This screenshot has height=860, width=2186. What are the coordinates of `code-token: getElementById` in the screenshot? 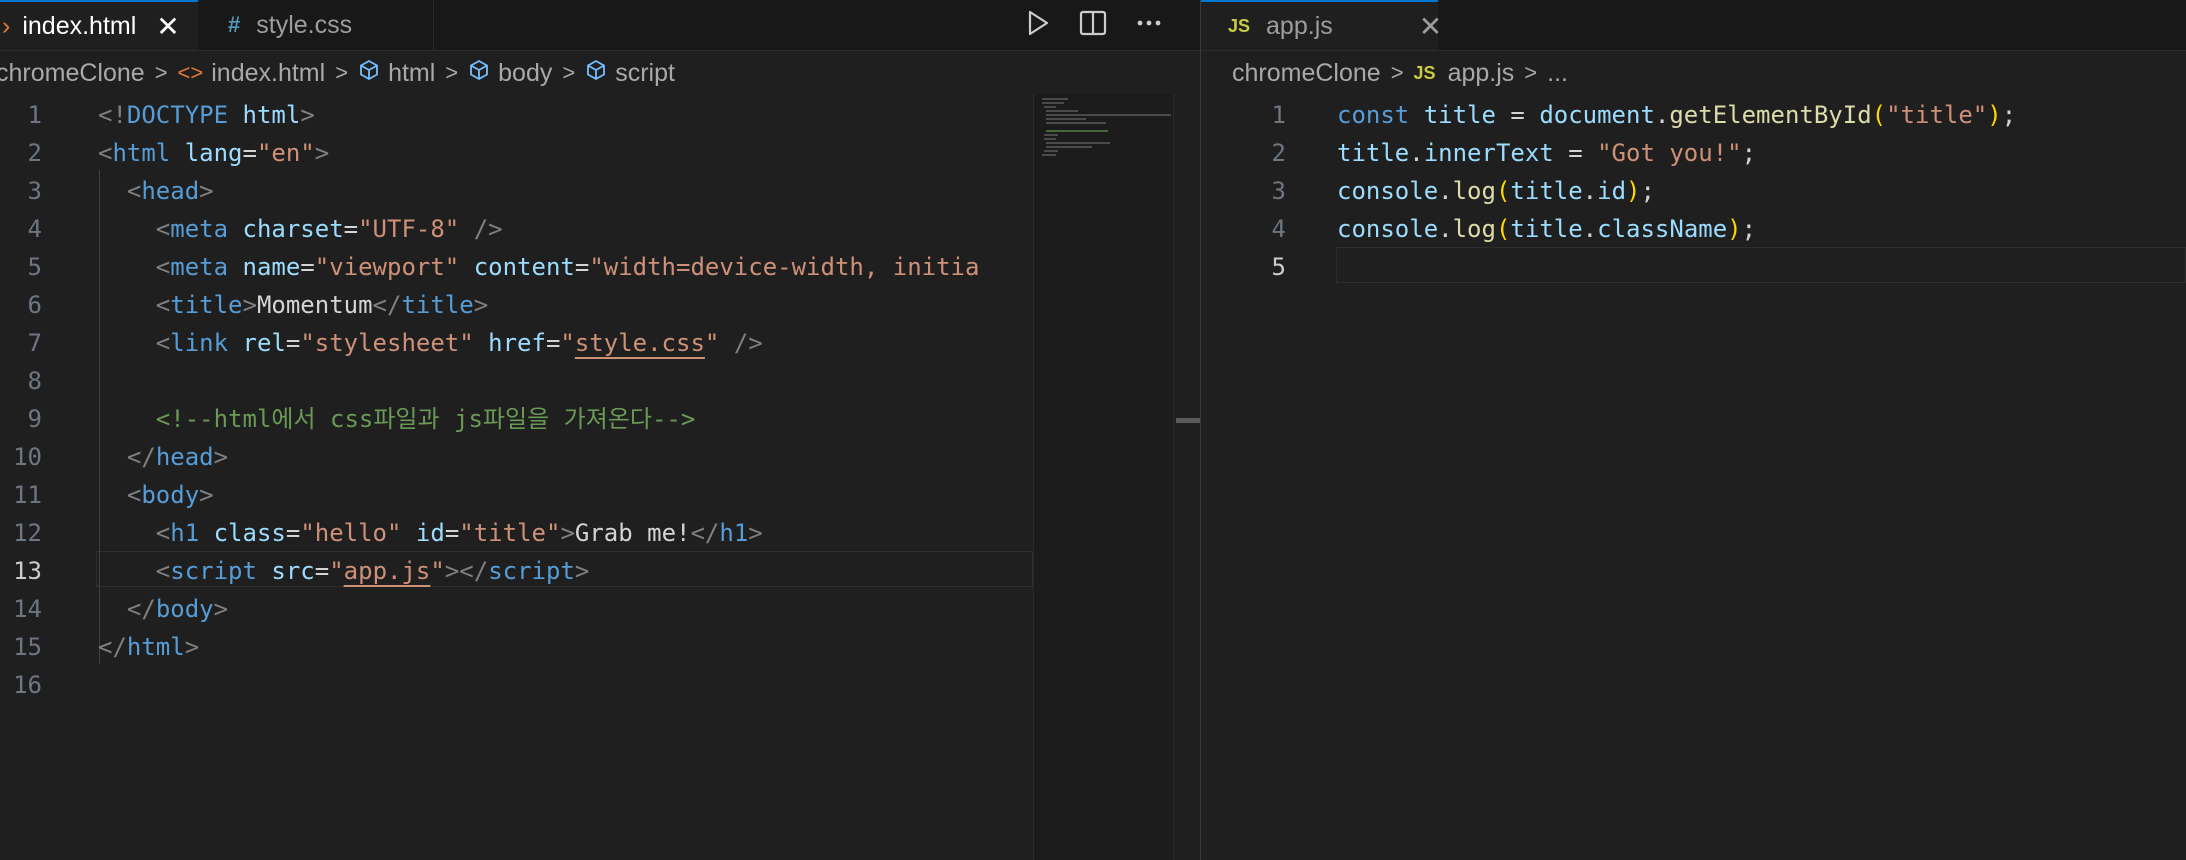 It's located at (1770, 115).